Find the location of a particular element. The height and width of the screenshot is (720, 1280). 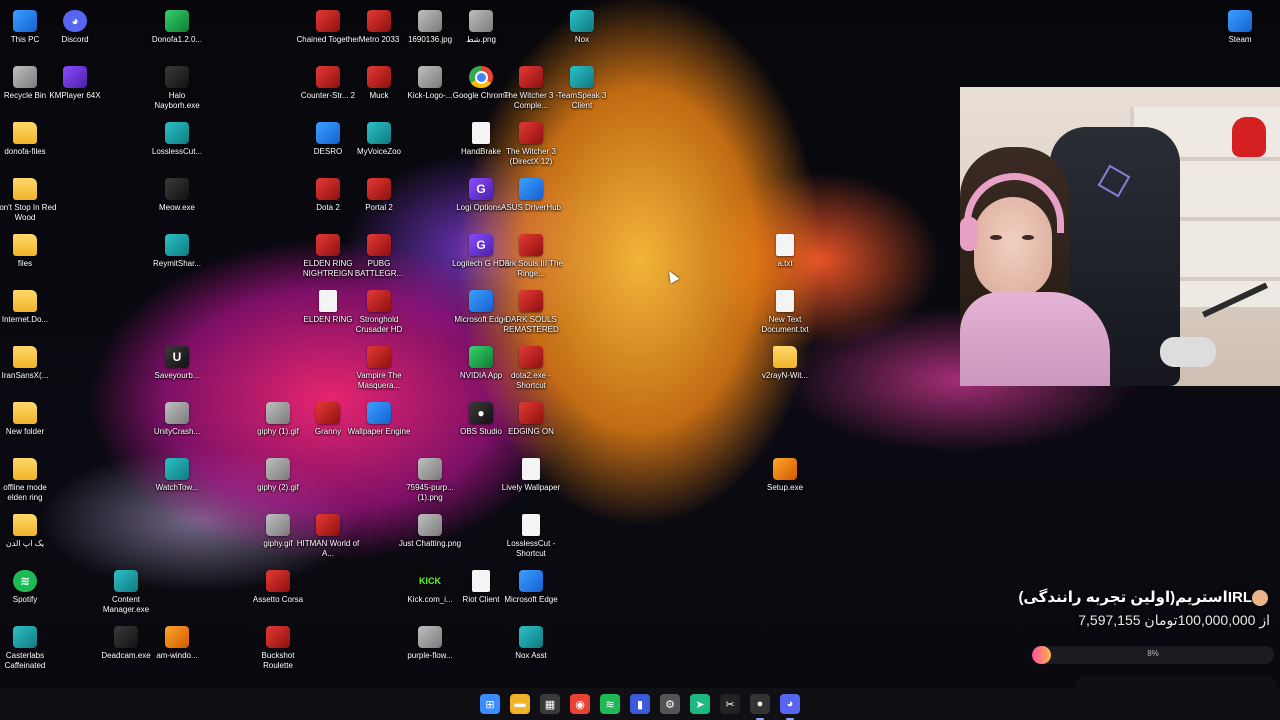

desktop-icon: Content Manager.exe is located at coordinates (126, 593).